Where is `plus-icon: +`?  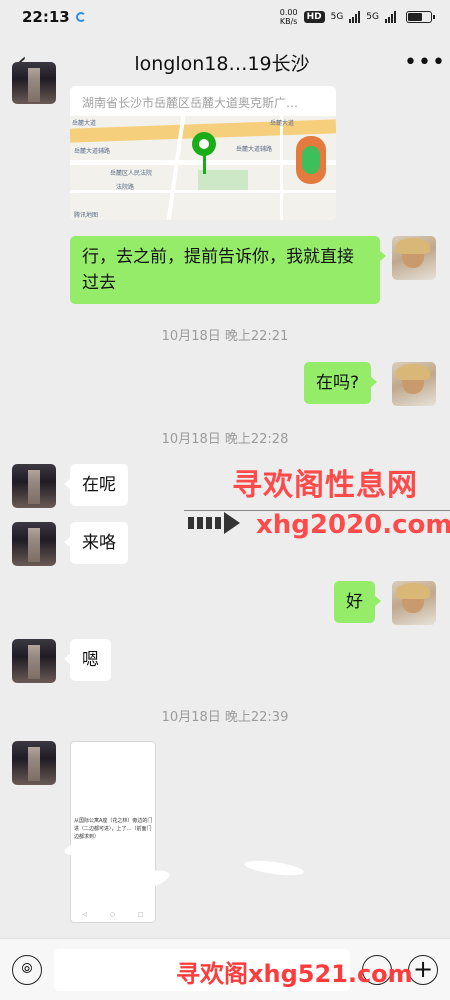 plus-icon: + is located at coordinates (423, 969).